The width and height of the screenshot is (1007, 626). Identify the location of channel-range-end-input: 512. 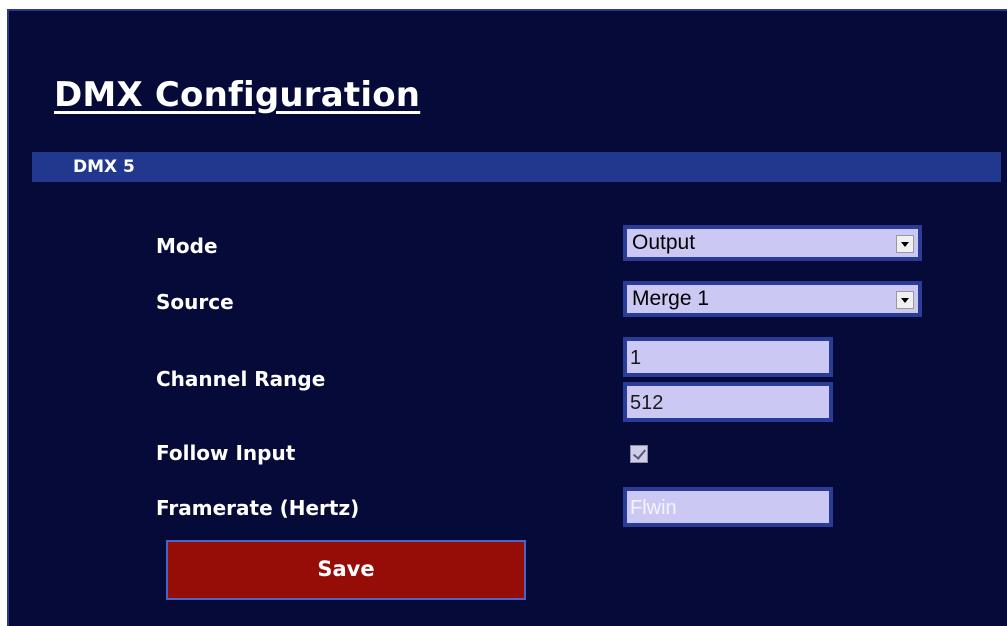
(728, 402).